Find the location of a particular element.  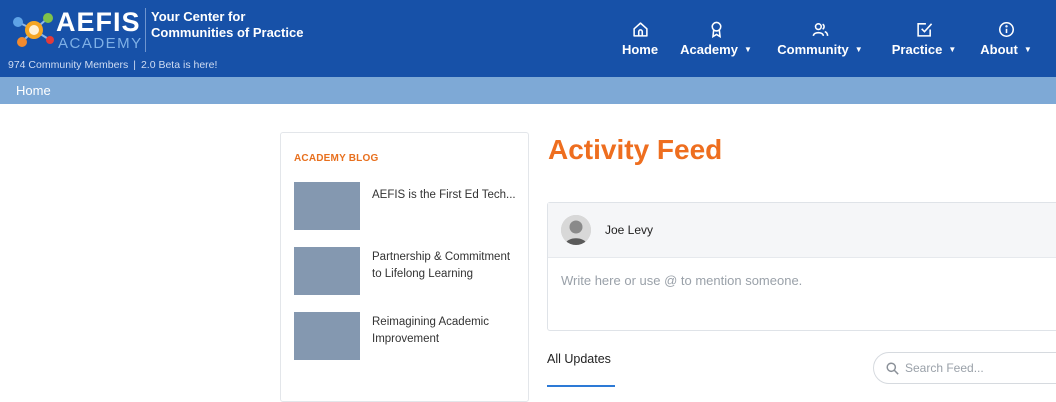

post-text-input: Write here or use @ to mention someone. is located at coordinates (681, 280).